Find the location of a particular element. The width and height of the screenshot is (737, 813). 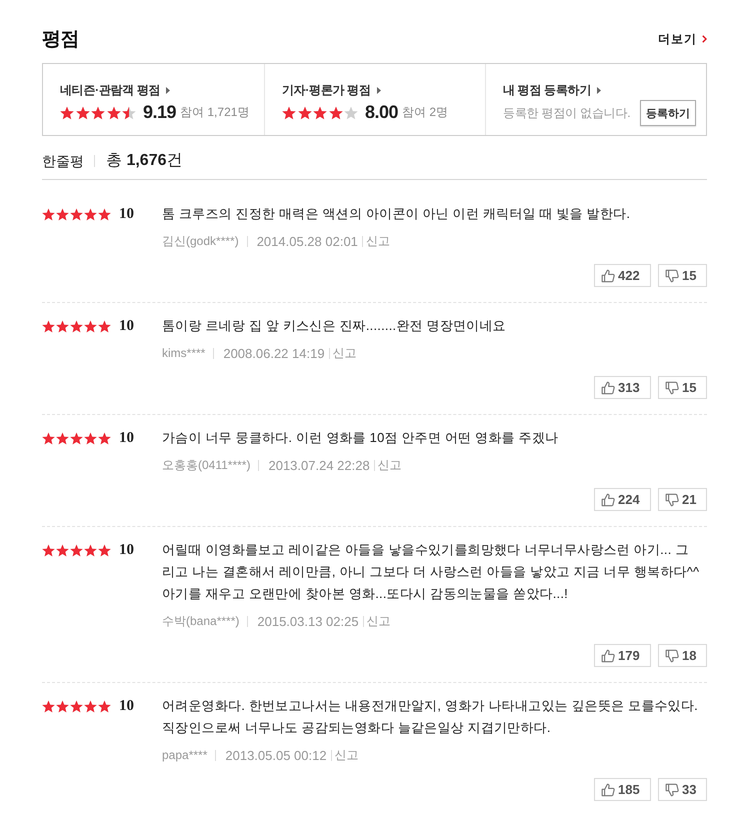

review-text: 가슴이 너무 뭉클하다. 이런 영화를 10점 안주면 어떤 영화를 주겠나 is located at coordinates (361, 438).